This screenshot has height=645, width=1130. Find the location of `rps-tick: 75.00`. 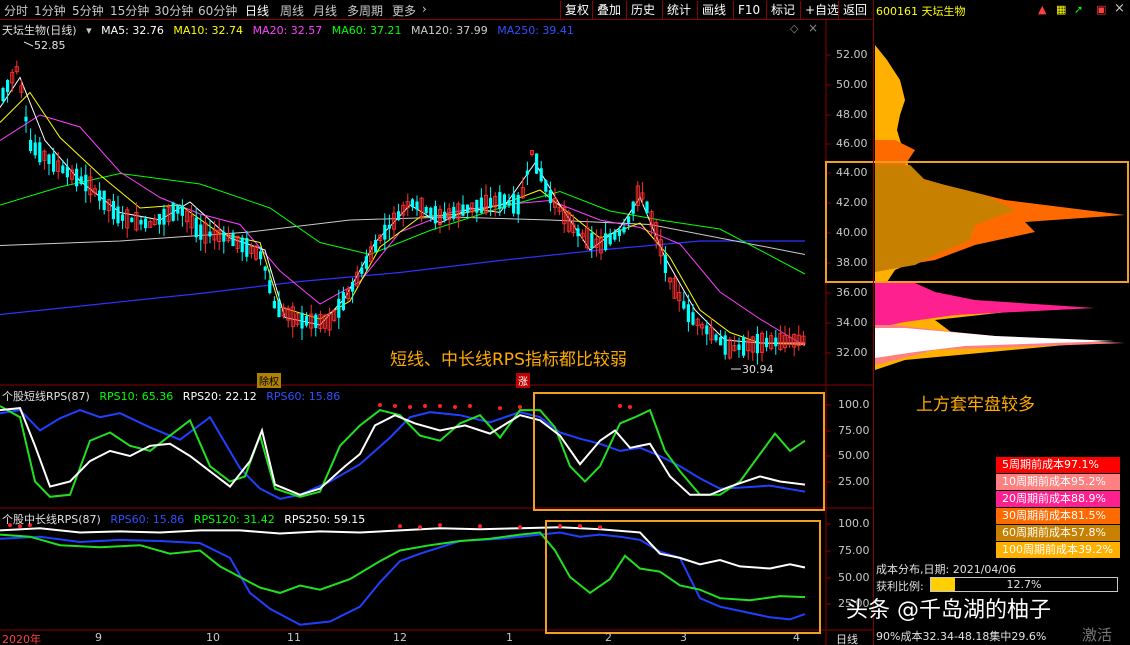

rps-tick: 75.00 is located at coordinates (854, 430).